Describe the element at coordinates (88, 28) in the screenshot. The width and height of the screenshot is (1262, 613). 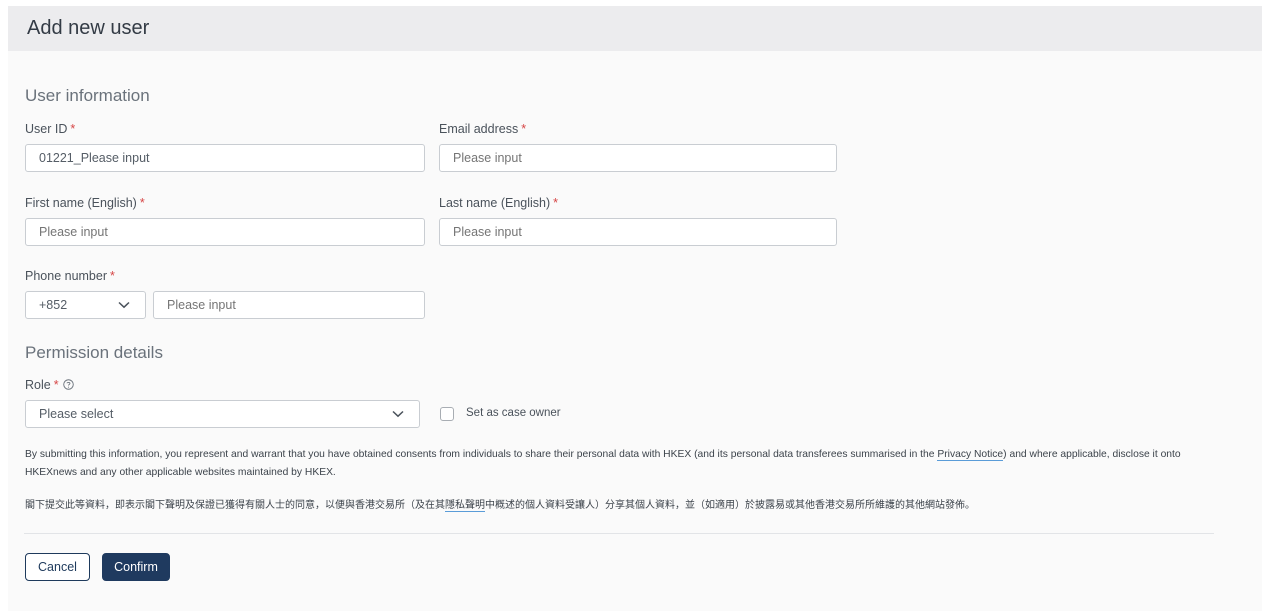
I see `dialog-title: Add new user` at that location.